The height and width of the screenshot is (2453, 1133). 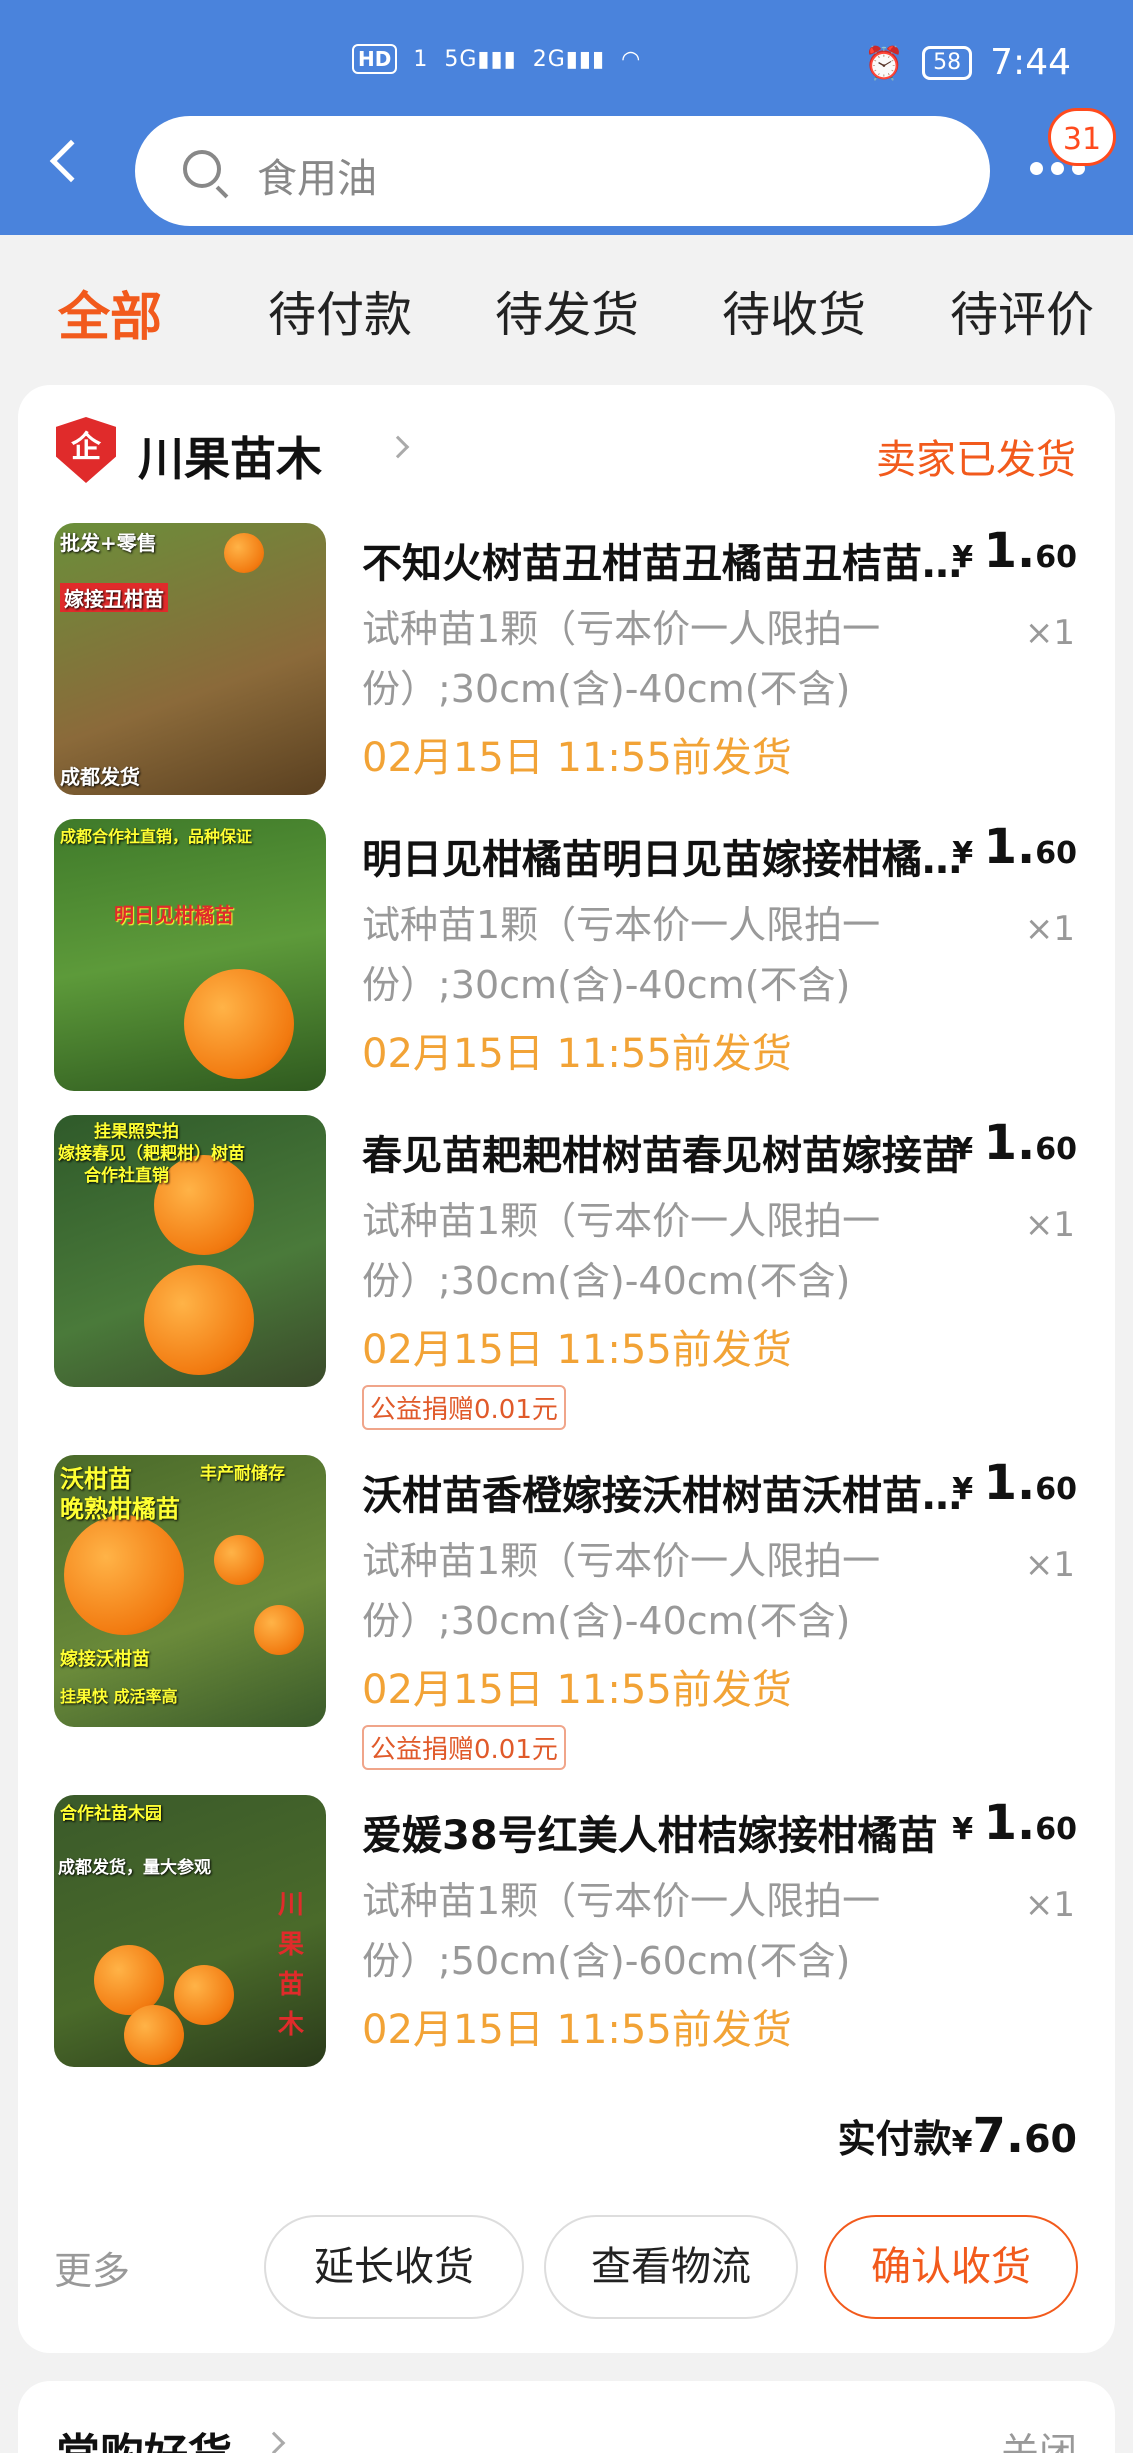 What do you see at coordinates (86, 450) in the screenshot?
I see `enterprise-shield-icon: 企` at bounding box center [86, 450].